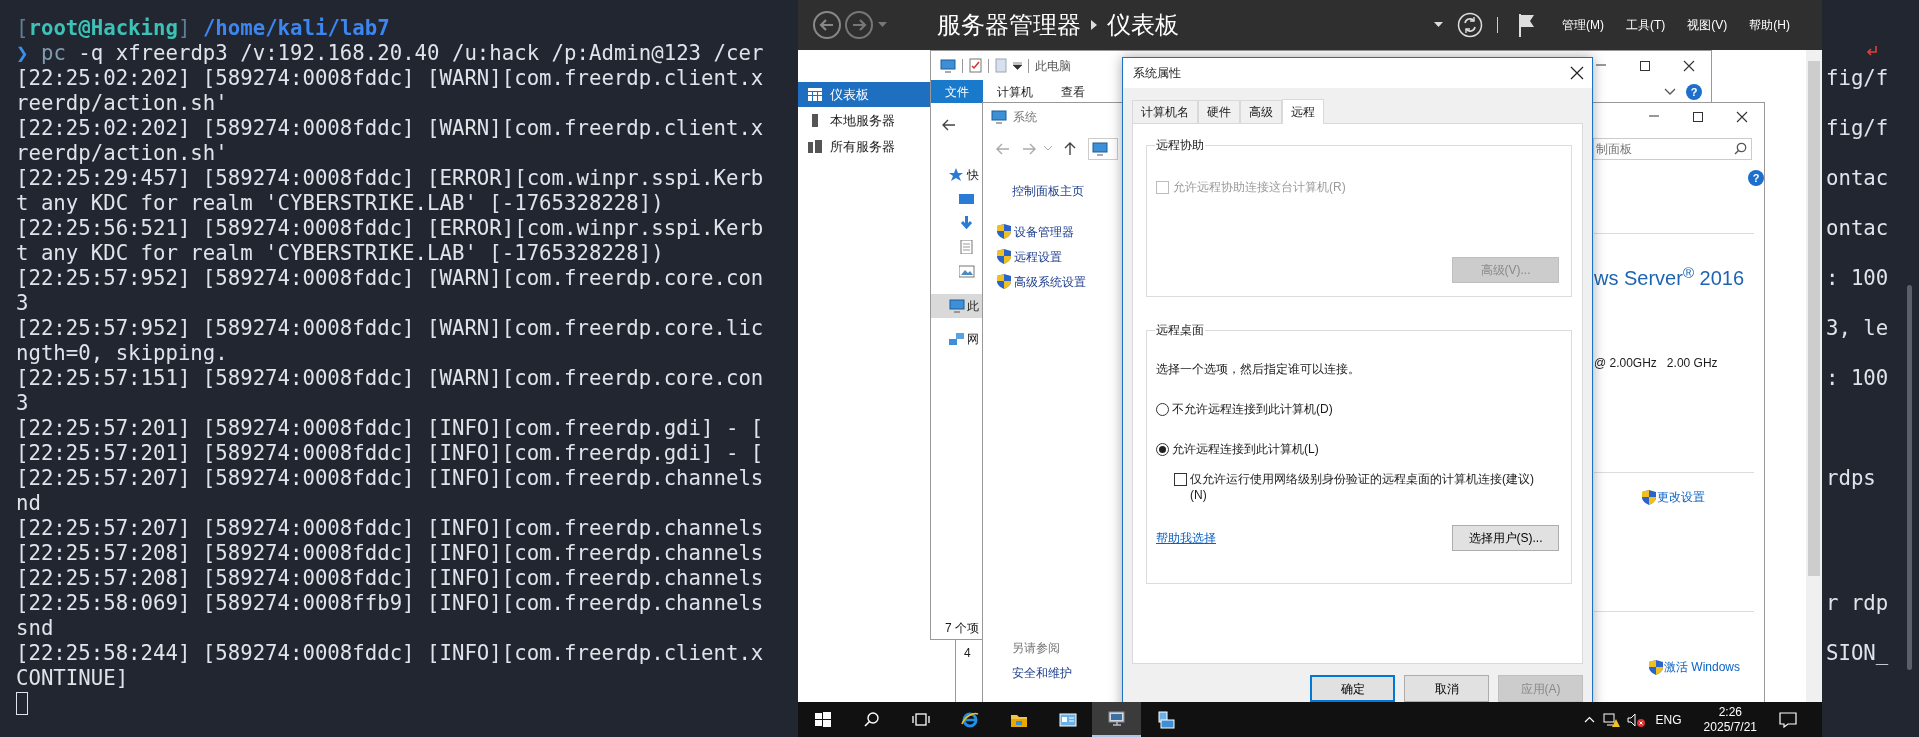 The width and height of the screenshot is (1919, 737). What do you see at coordinates (957, 91) in the screenshot?
I see `ribbon-tab: 文件` at bounding box center [957, 91].